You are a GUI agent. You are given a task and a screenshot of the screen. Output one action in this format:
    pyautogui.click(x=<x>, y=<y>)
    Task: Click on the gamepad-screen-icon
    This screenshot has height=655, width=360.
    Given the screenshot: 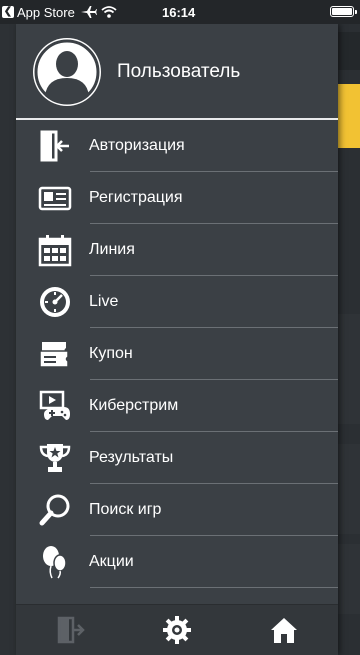 What is the action you would take?
    pyautogui.click(x=55, y=406)
    